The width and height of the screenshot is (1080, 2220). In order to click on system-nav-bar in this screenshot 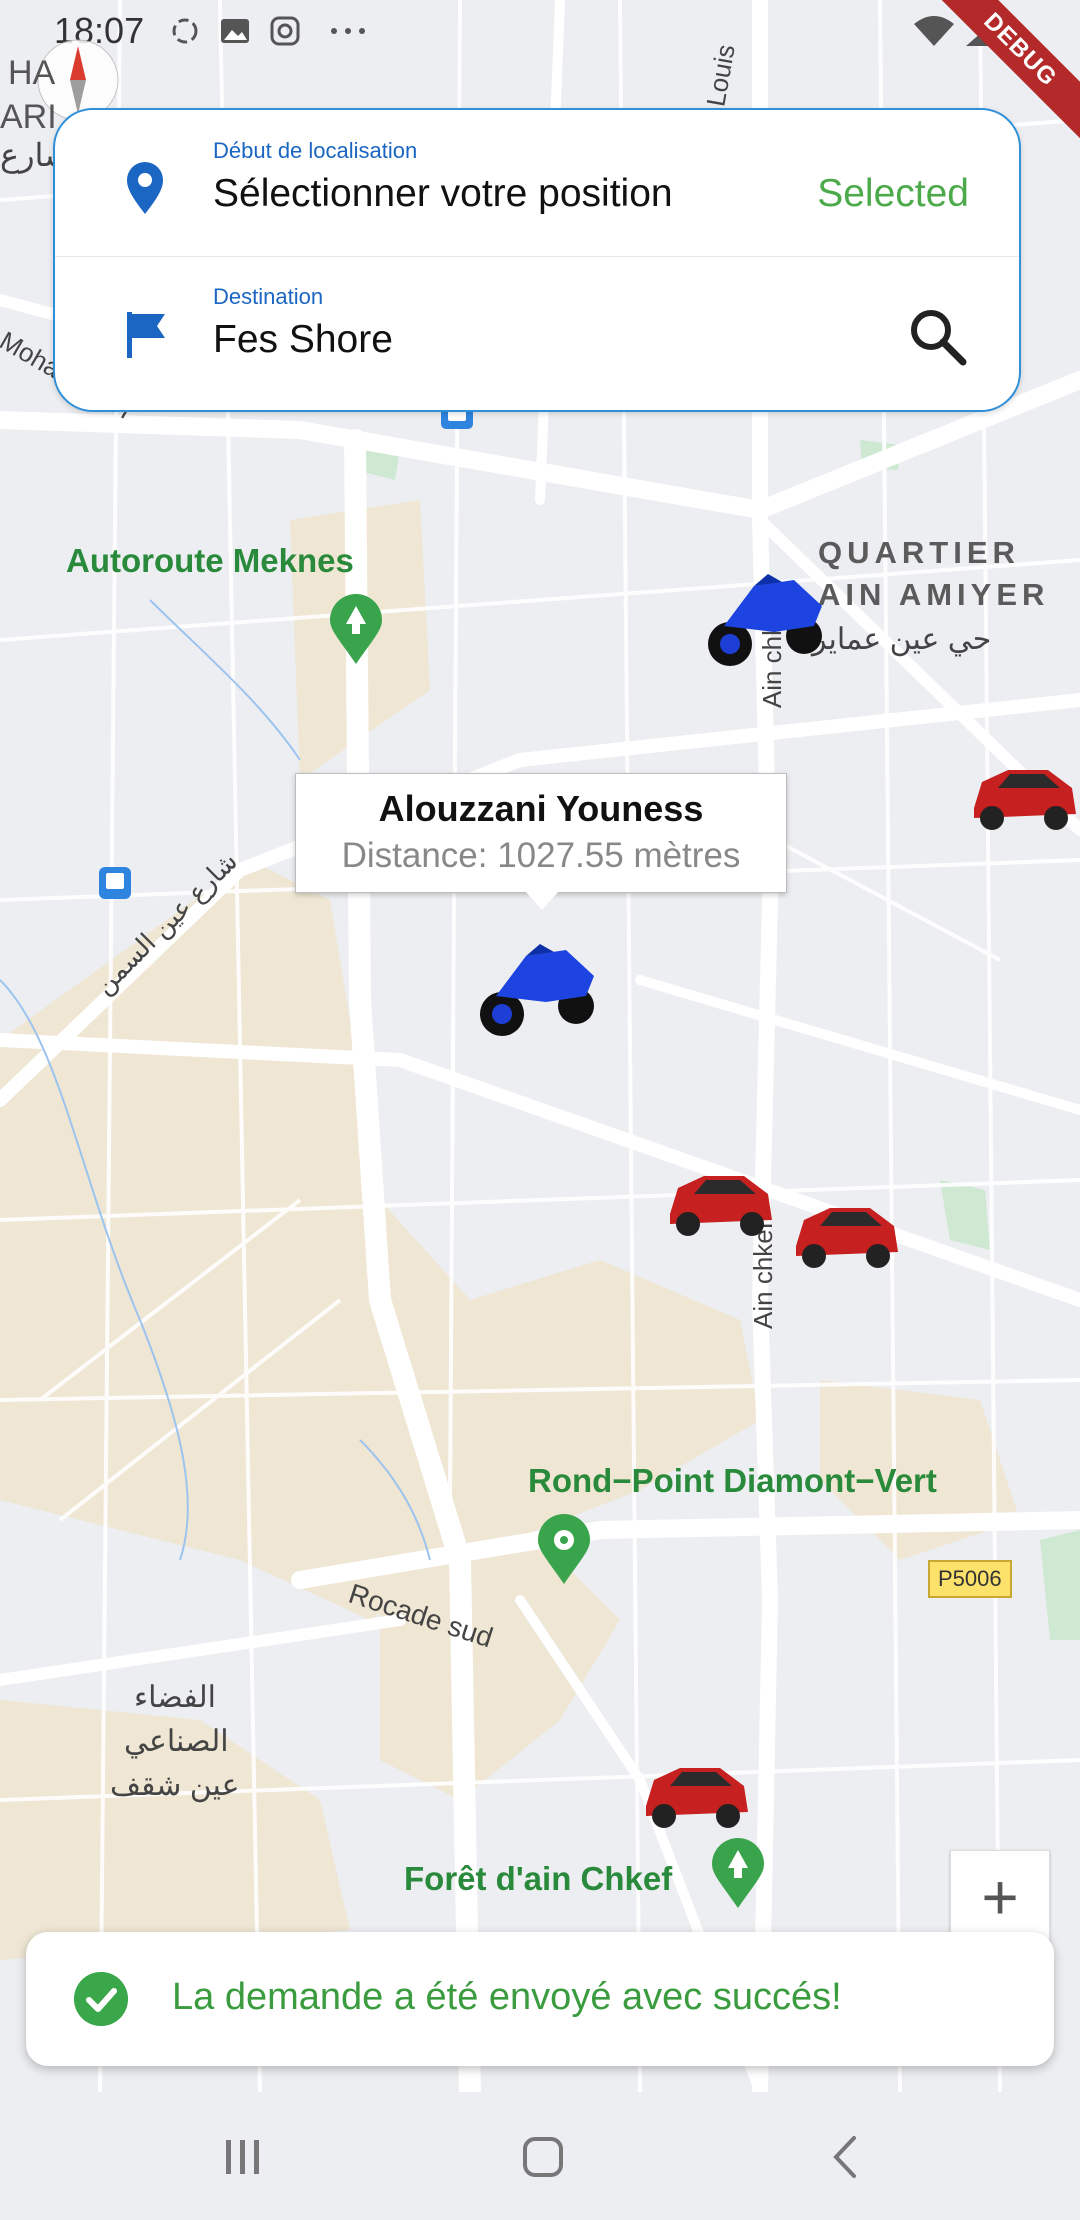, I will do `click(540, 2156)`.